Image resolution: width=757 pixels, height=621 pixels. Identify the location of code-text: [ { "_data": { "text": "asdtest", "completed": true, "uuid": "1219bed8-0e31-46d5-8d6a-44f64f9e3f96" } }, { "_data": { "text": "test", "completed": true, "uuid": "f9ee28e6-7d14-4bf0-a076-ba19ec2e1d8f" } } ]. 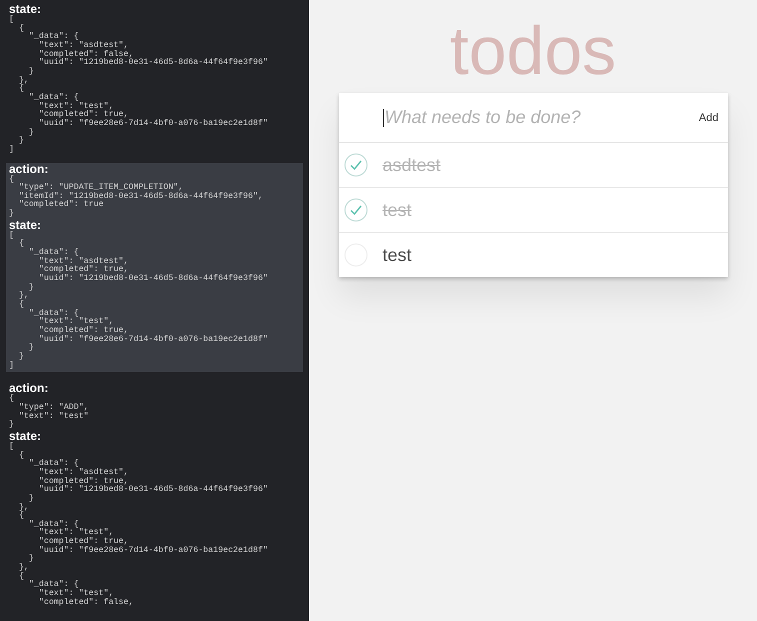
(139, 301).